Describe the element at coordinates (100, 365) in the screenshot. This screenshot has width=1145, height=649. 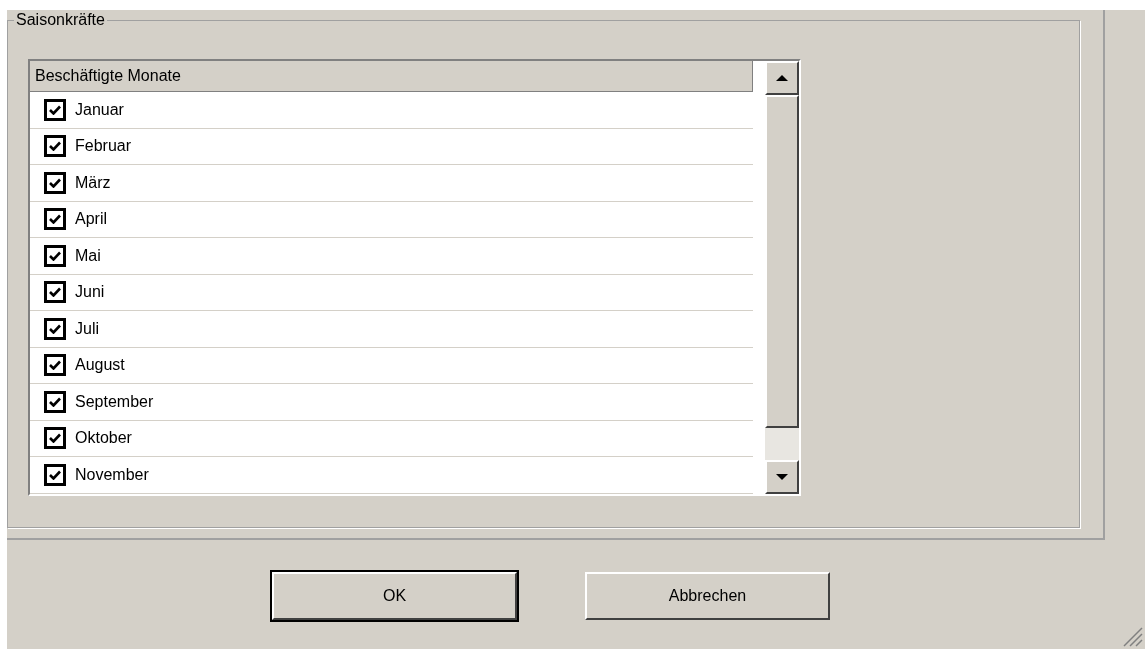
I see `month-label: August` at that location.